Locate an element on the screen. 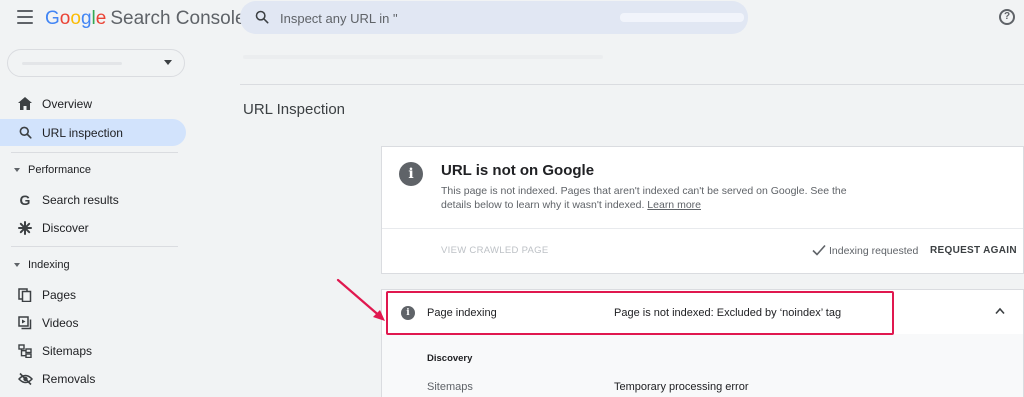  sidebar-item-label: URL inspection is located at coordinates (82, 132).